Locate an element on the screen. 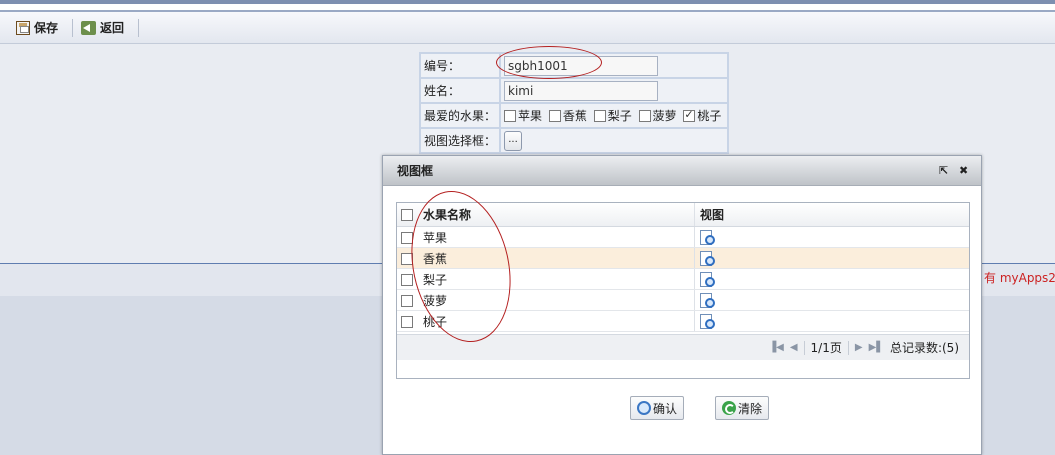 Image resolution: width=1055 pixels, height=455 pixels. select-all-checkbox is located at coordinates (407, 215).